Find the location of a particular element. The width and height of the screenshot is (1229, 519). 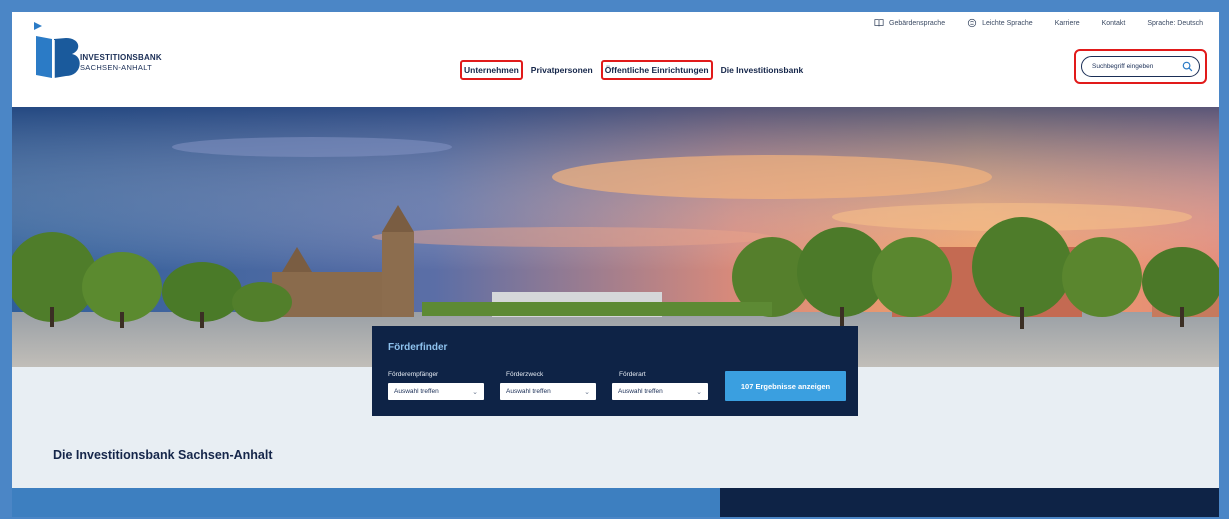

select-foerderart: Auswahl treffen ⌄ is located at coordinates (660, 391).